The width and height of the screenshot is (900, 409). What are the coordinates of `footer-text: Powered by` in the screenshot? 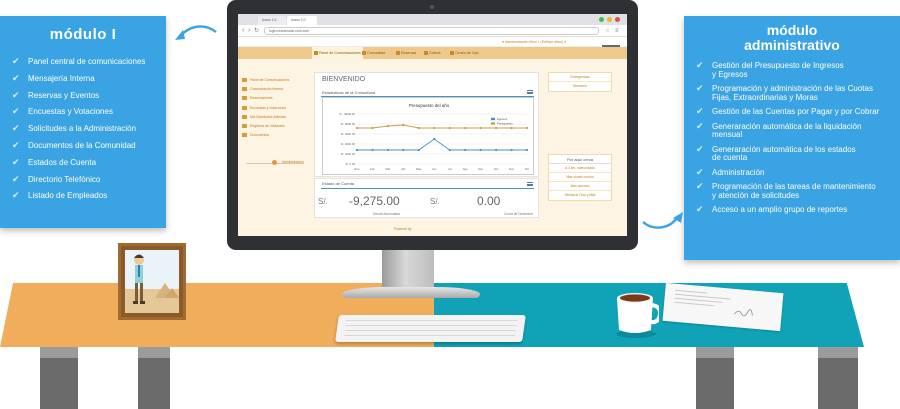 It's located at (403, 229).